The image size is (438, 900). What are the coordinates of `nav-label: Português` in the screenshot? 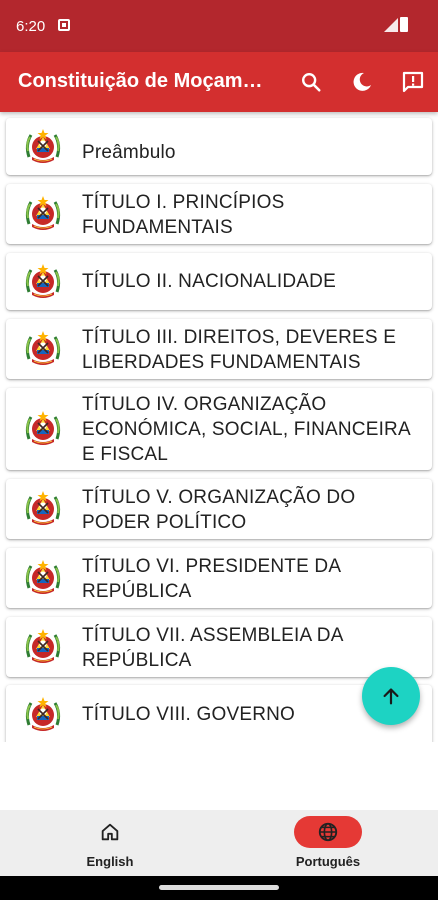 It's located at (328, 861).